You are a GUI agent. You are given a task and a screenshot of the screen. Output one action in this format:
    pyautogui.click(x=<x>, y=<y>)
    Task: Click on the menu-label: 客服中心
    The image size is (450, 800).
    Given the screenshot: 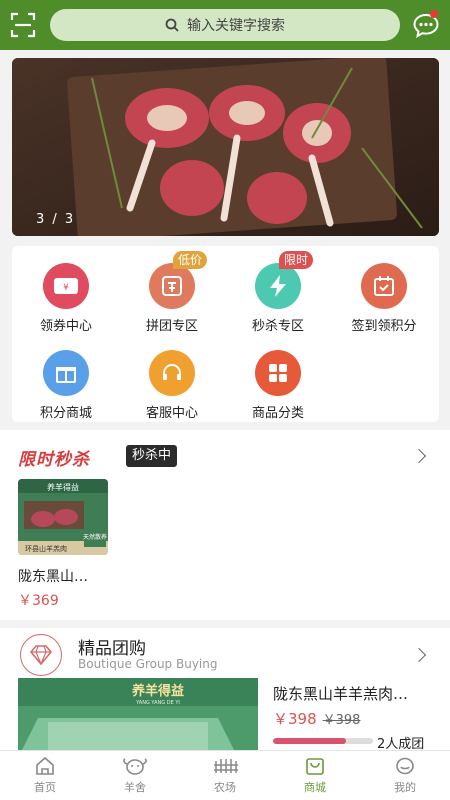 What is the action you would take?
    pyautogui.click(x=171, y=413)
    